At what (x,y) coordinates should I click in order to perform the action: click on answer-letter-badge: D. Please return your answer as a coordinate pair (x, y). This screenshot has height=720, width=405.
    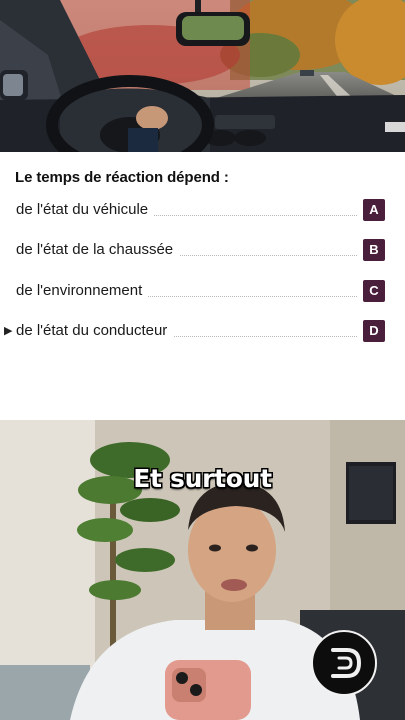
    Looking at the image, I should click on (374, 331).